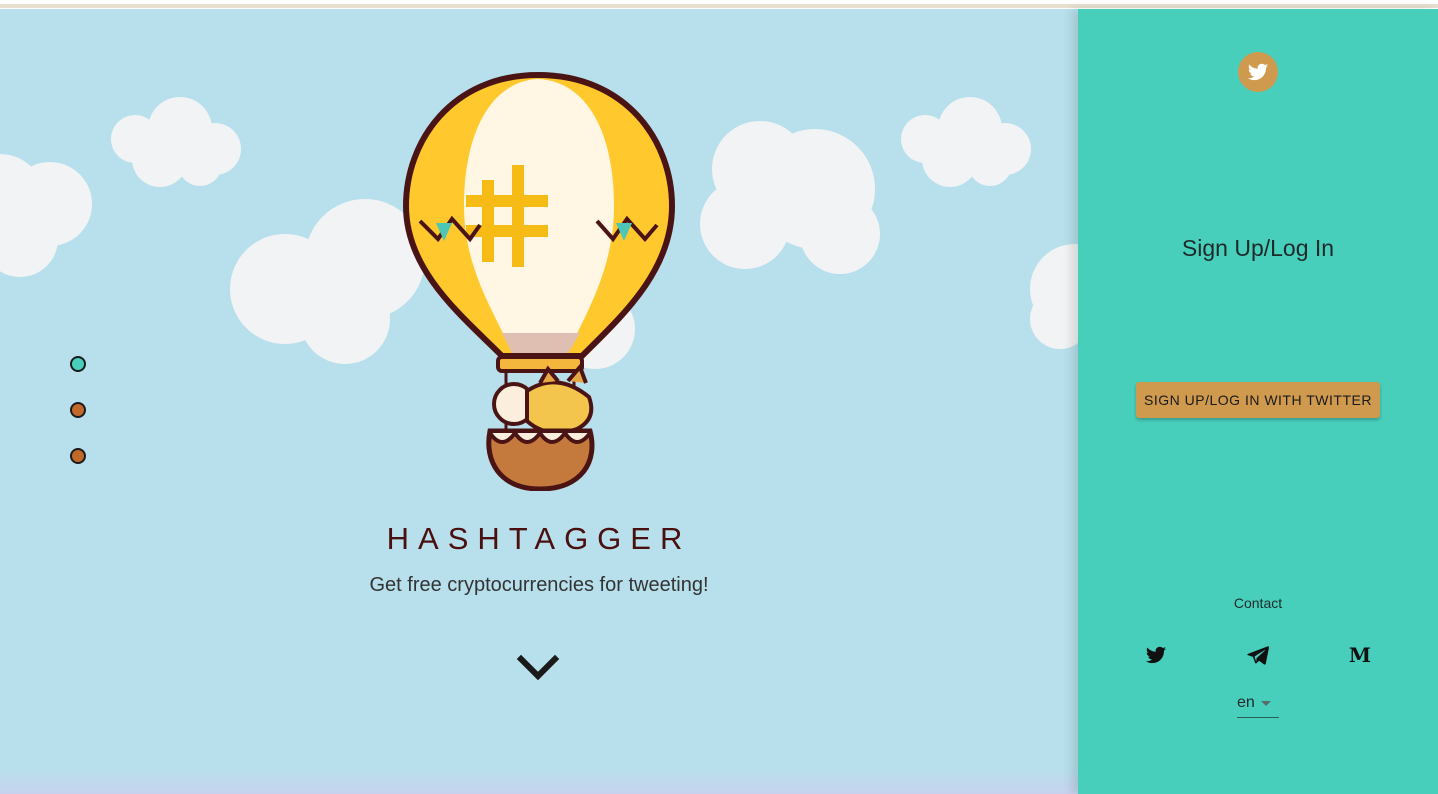 The height and width of the screenshot is (794, 1438). I want to click on twitter-link, so click(1156, 655).